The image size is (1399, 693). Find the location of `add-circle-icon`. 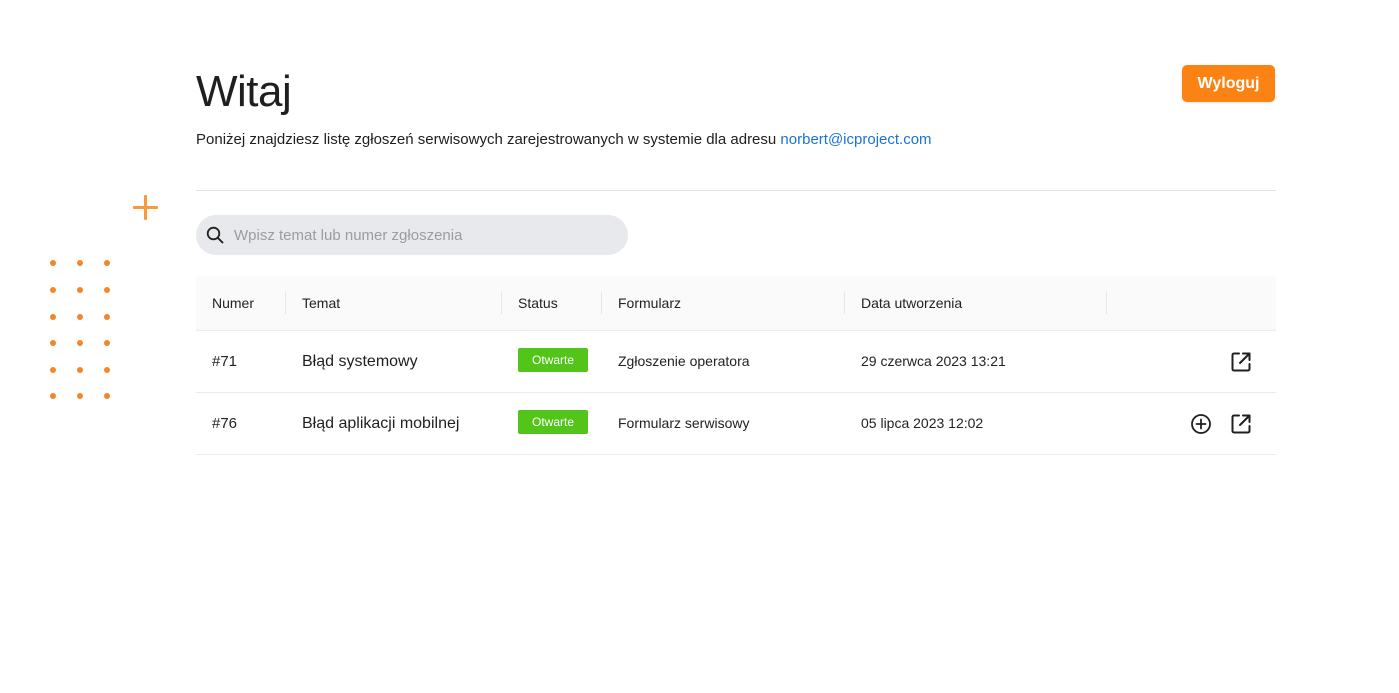

add-circle-icon is located at coordinates (1201, 424).